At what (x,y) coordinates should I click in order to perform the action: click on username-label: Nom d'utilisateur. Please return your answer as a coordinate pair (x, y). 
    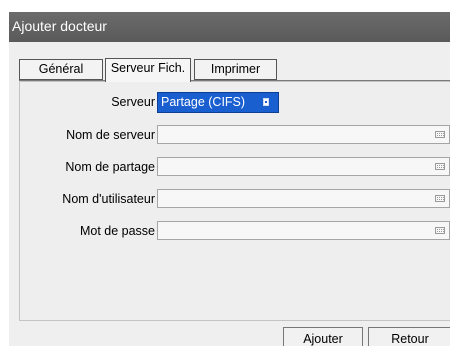
    Looking at the image, I should click on (108, 199).